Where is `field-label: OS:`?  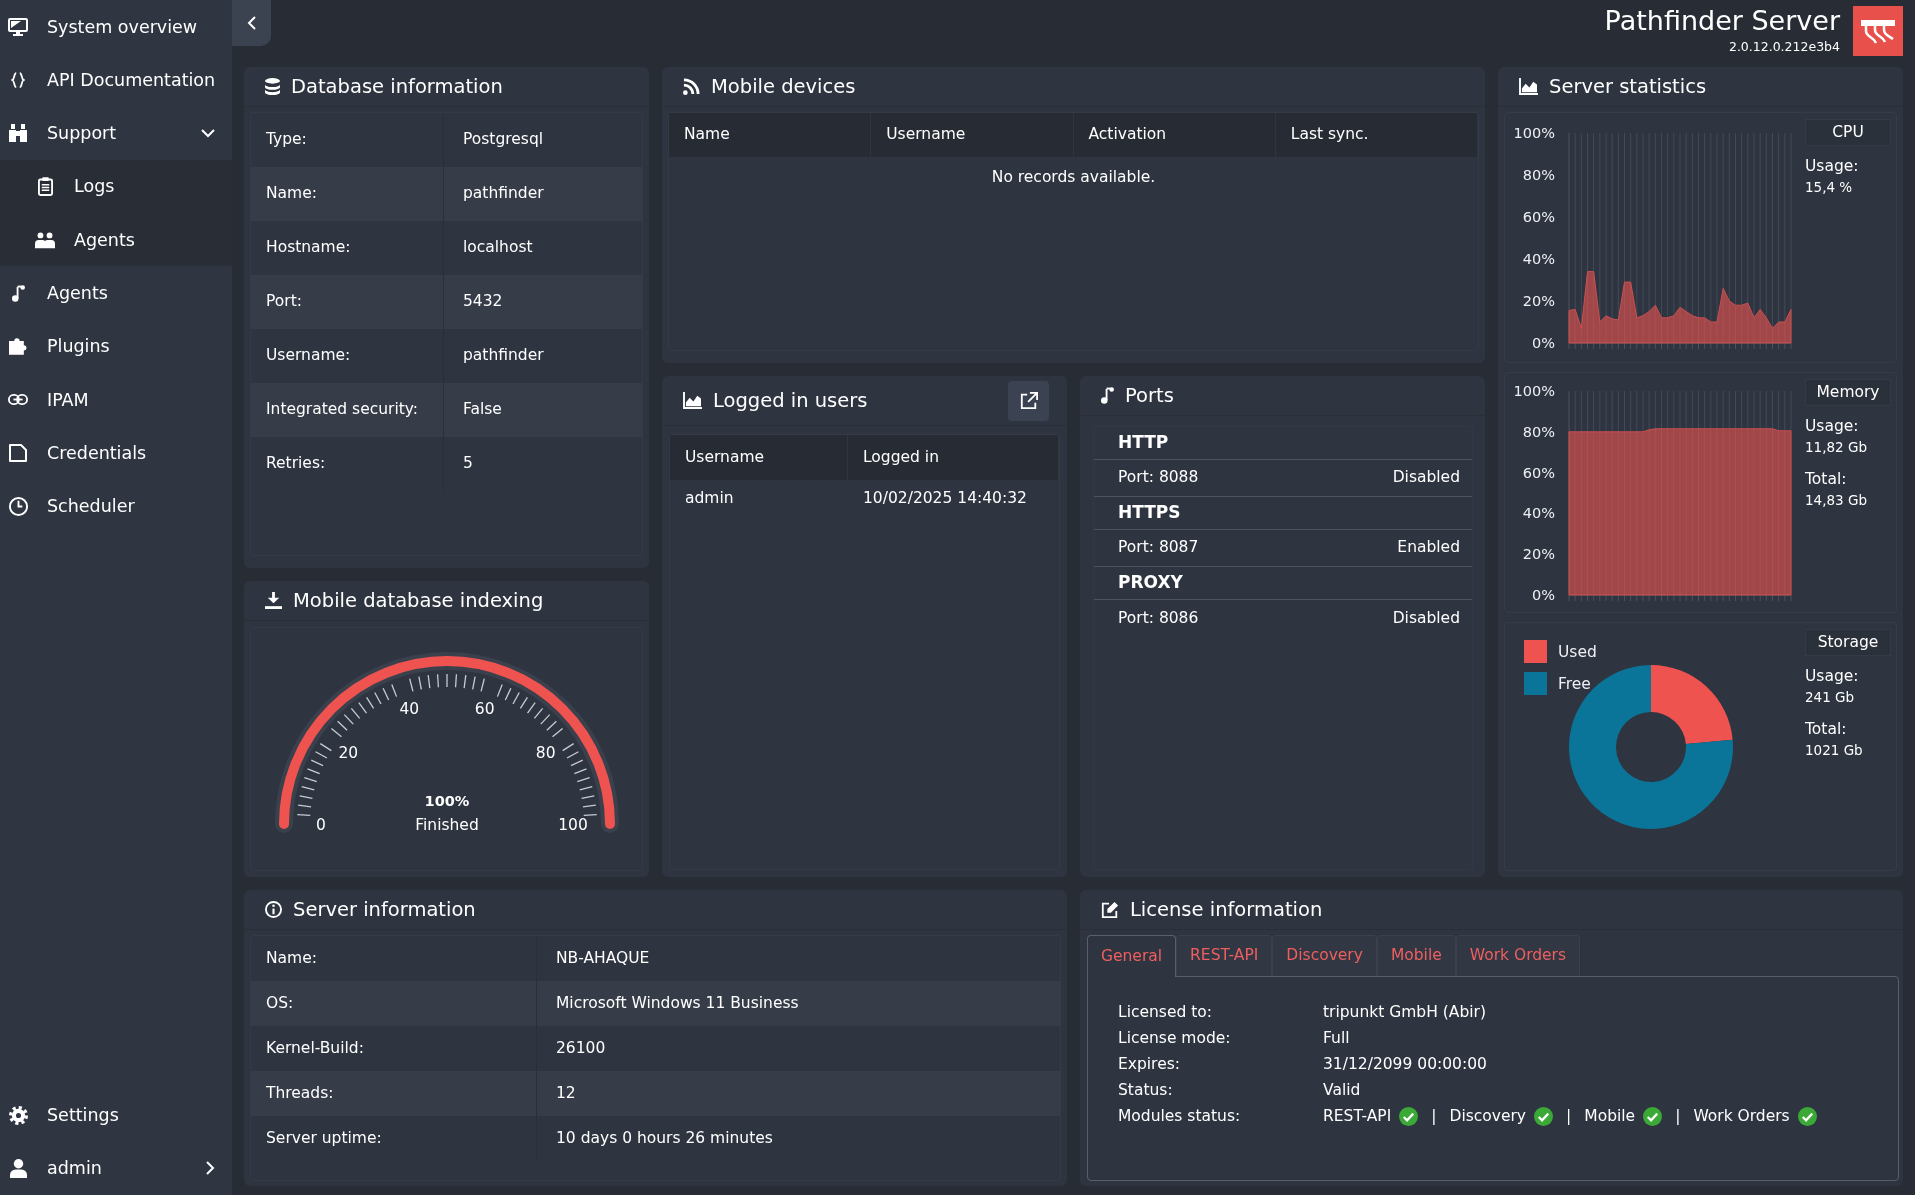
field-label: OS: is located at coordinates (394, 1003).